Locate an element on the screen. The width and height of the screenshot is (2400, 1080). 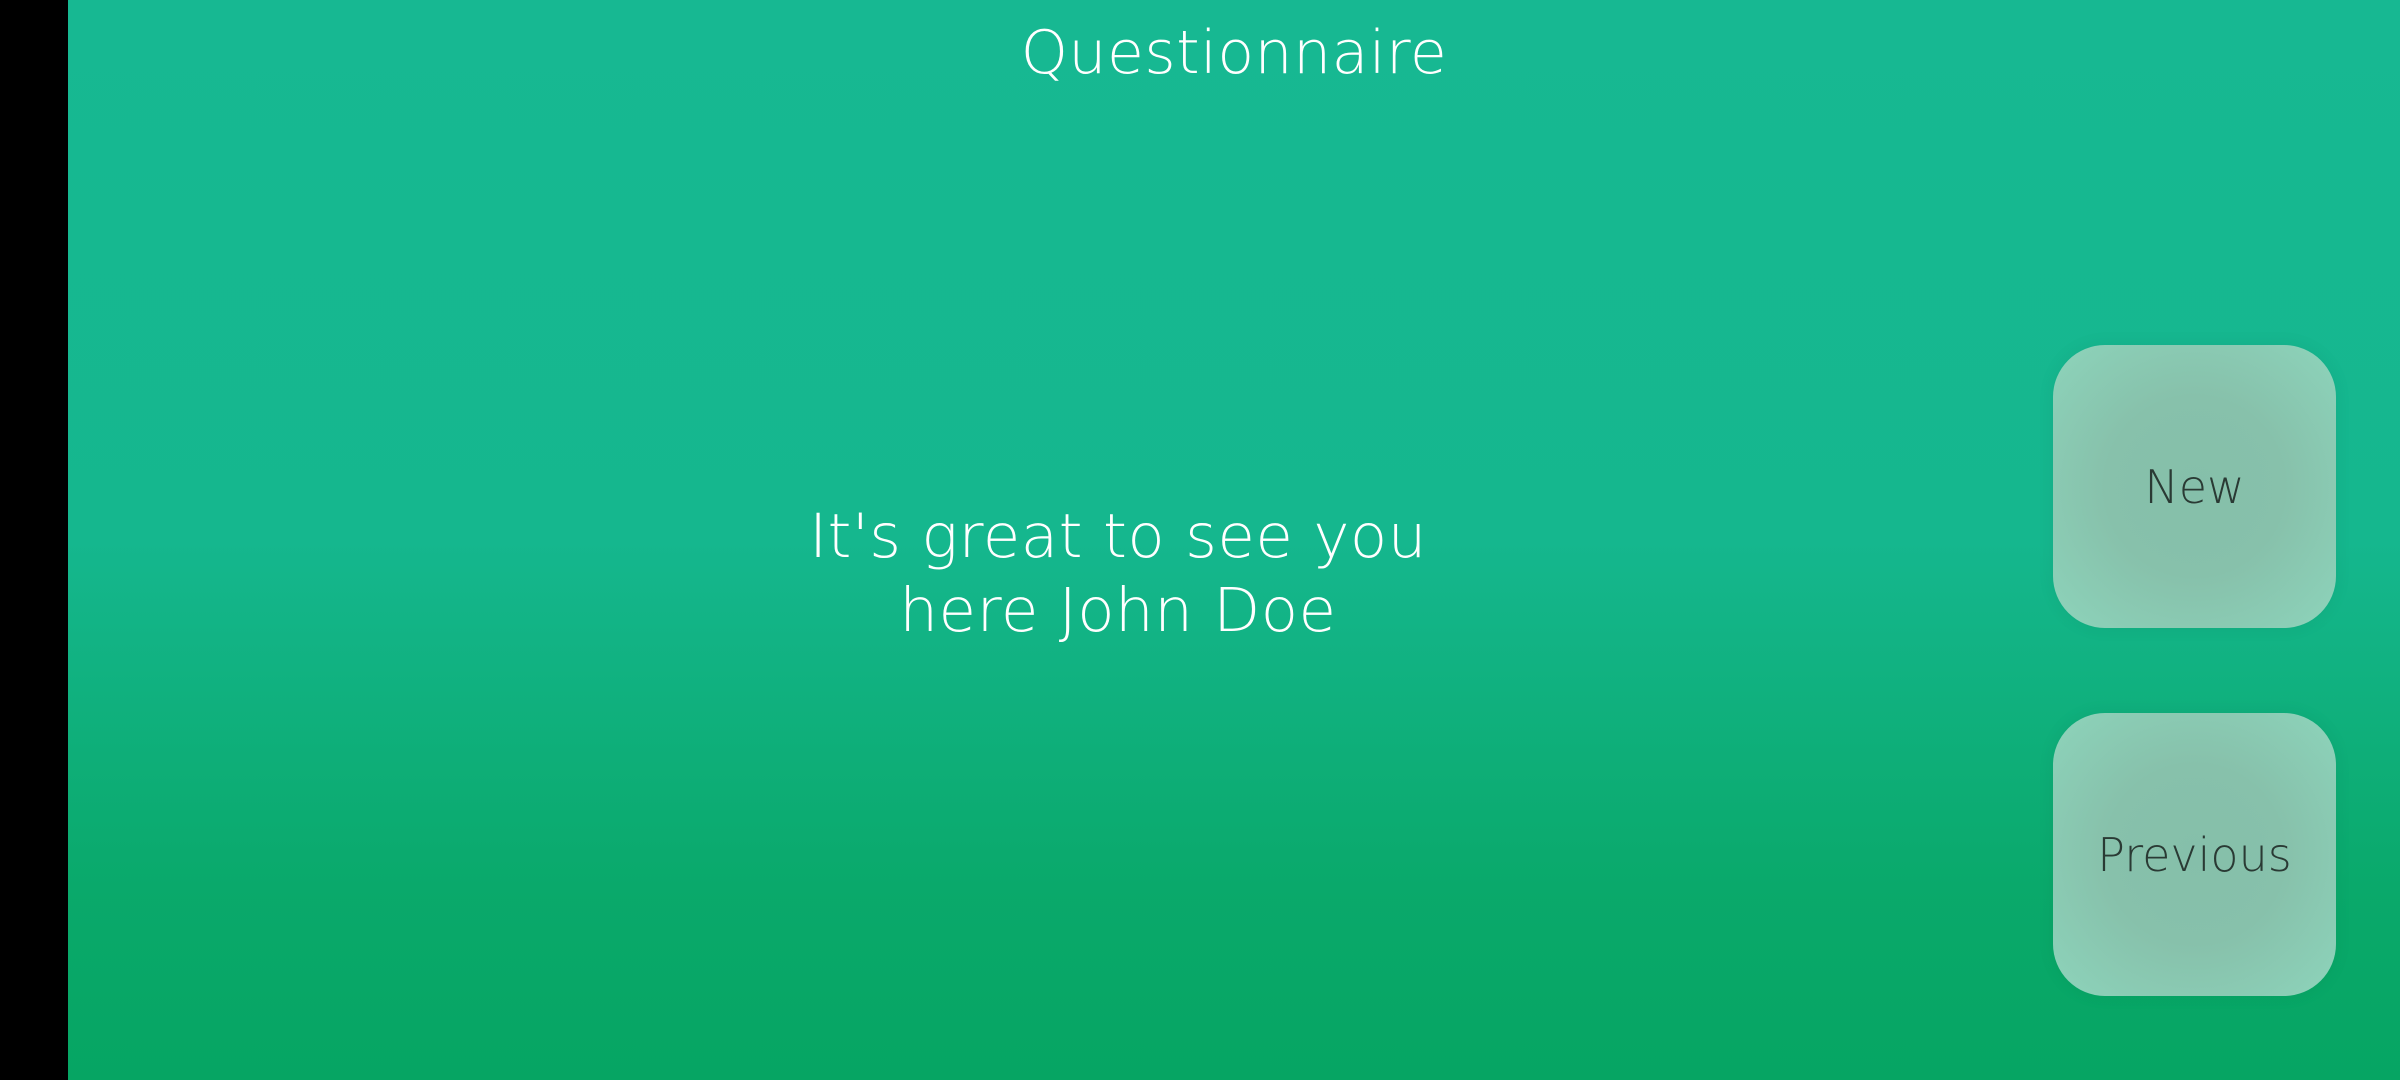
left-edge-bar is located at coordinates (34, 540).